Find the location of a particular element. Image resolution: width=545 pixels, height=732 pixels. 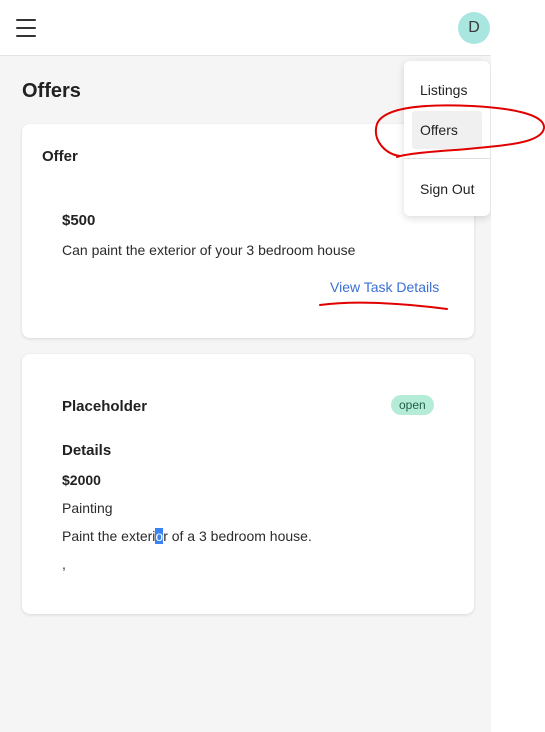

menu-divider is located at coordinates (447, 158).